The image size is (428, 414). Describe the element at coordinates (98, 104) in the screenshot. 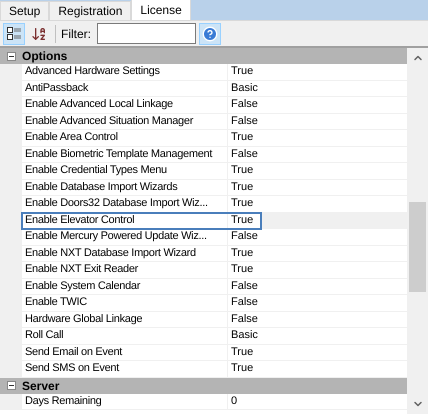

I see `property-name: Enable Advanced Local Linkage` at that location.